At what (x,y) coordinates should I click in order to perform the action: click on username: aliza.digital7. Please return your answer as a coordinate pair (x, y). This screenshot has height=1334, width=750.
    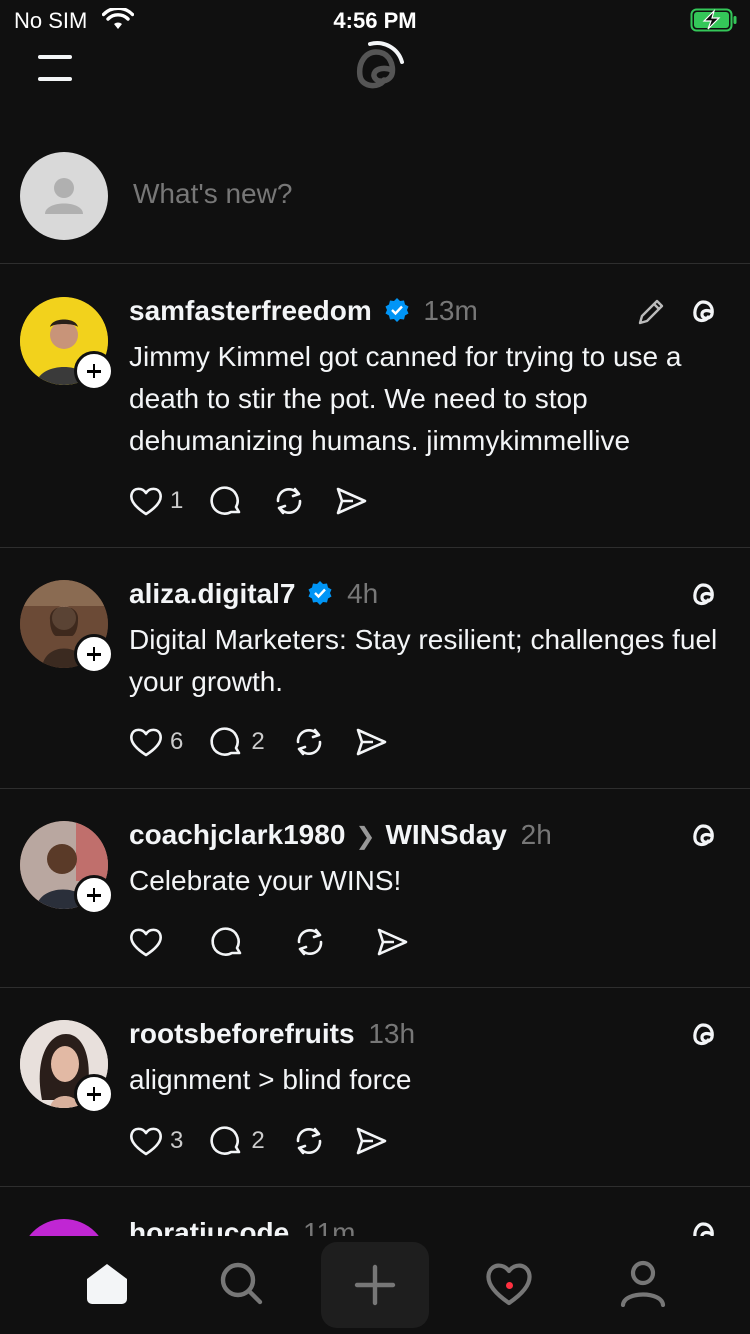
    Looking at the image, I should click on (212, 593).